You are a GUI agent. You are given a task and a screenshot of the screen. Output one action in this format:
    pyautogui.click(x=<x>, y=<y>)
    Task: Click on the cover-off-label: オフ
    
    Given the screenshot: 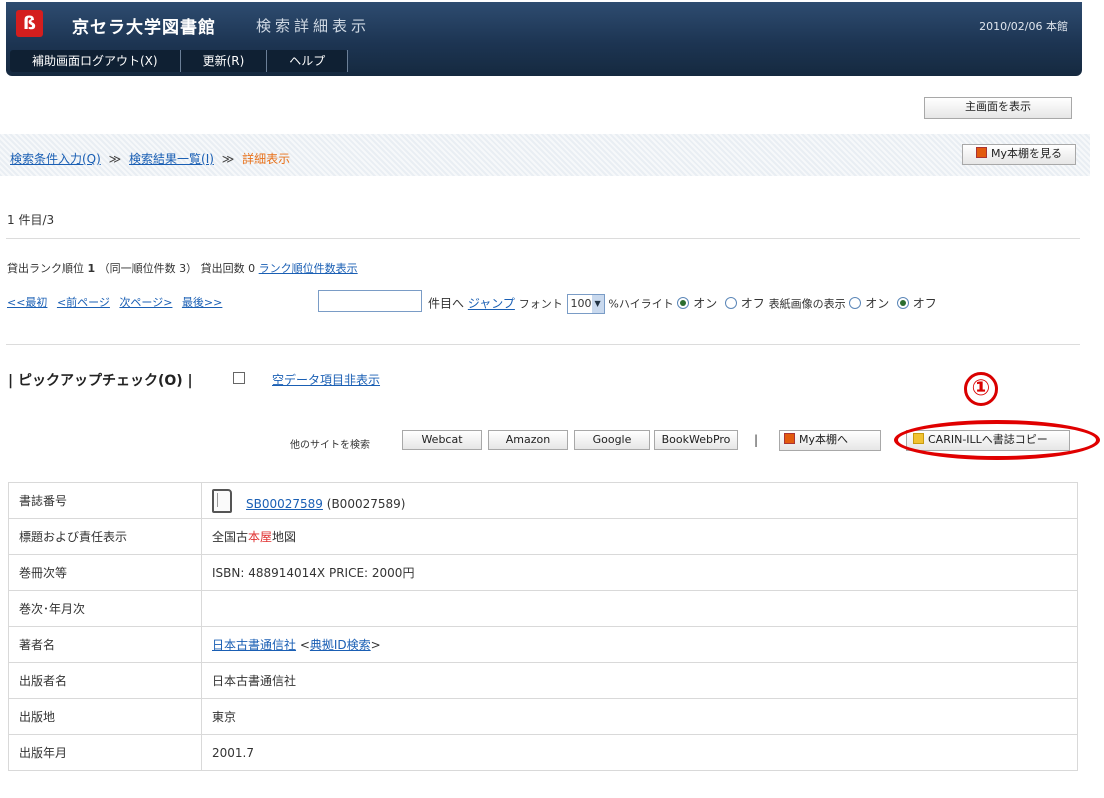 What is the action you would take?
    pyautogui.click(x=924, y=303)
    